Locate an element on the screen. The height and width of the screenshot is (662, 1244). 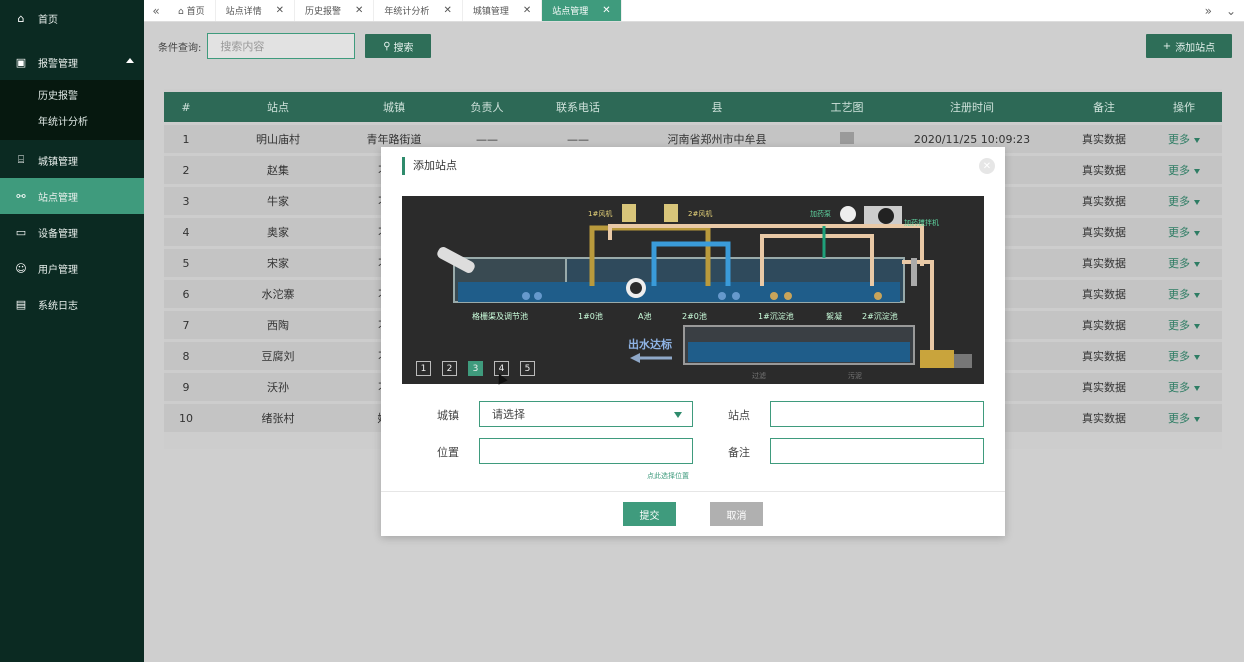
sidebar-subitem-yearly-analysis: 年统计分析 is located at coordinates (72, 123).